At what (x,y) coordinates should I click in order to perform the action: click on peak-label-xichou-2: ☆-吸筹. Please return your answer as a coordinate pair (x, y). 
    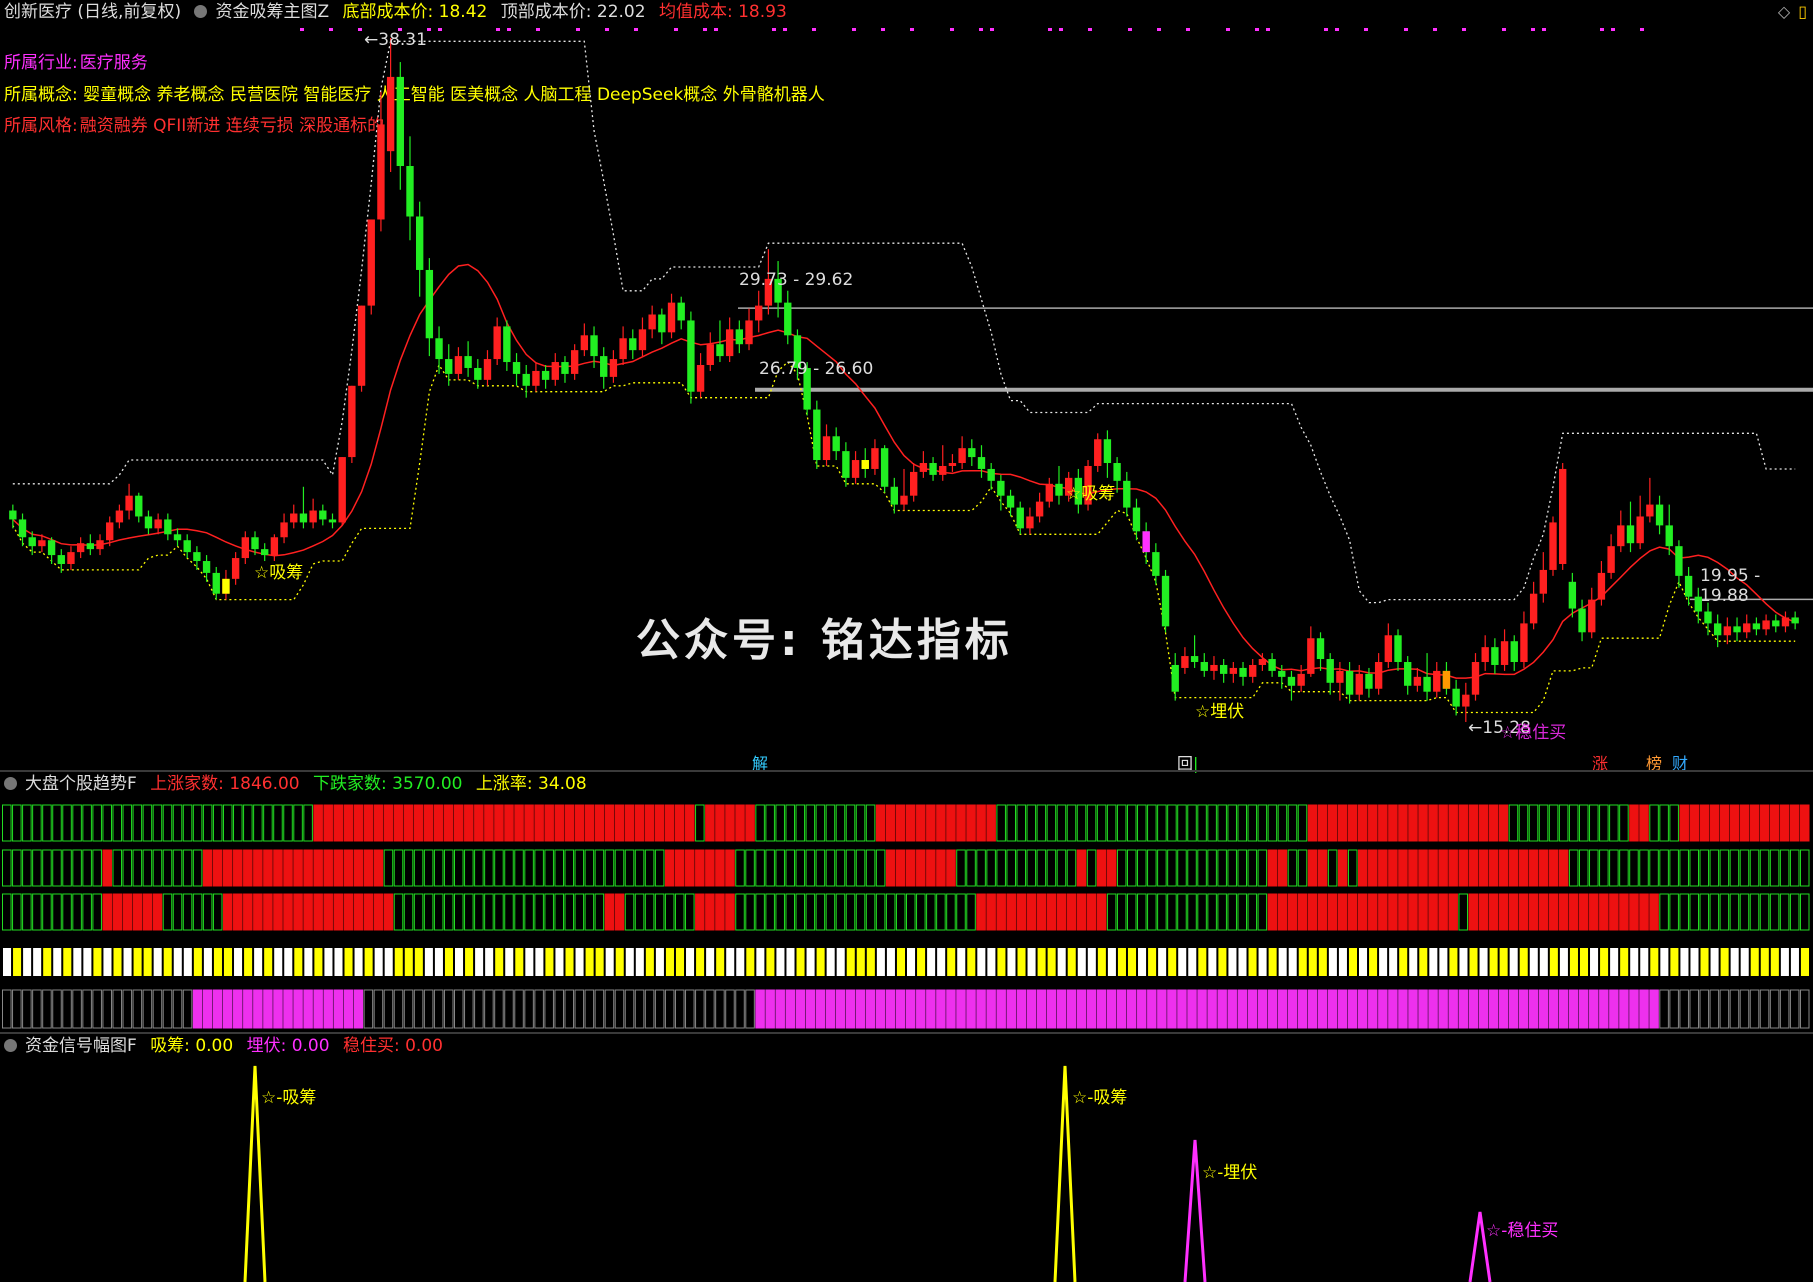
    Looking at the image, I should click on (1100, 1098).